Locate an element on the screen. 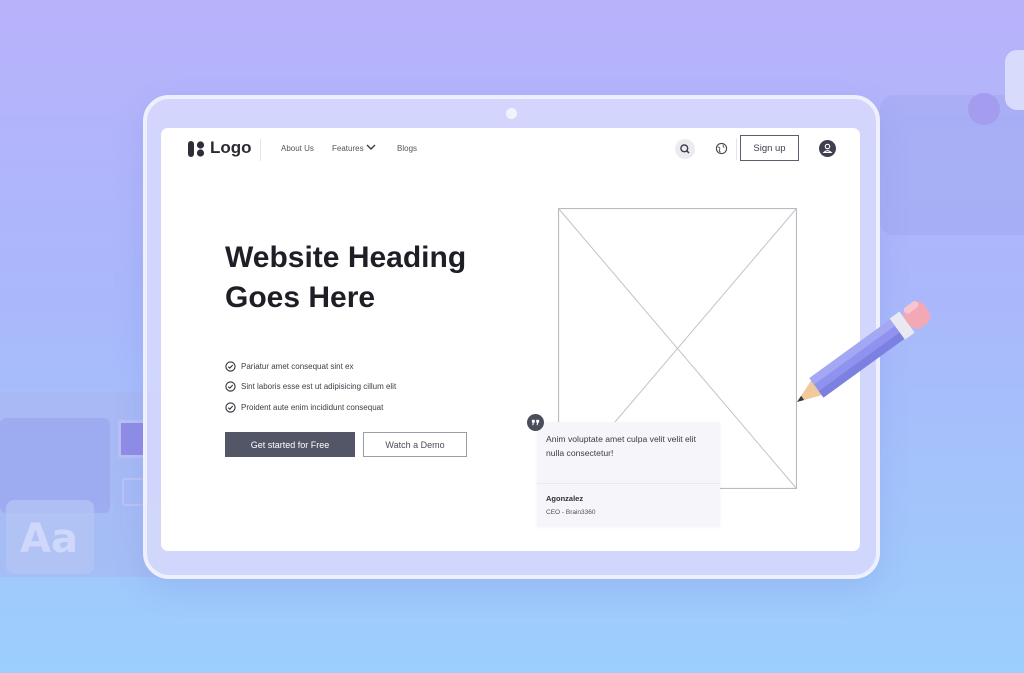 This screenshot has height=673, width=1024. nav-link-about: About Us is located at coordinates (297, 148).